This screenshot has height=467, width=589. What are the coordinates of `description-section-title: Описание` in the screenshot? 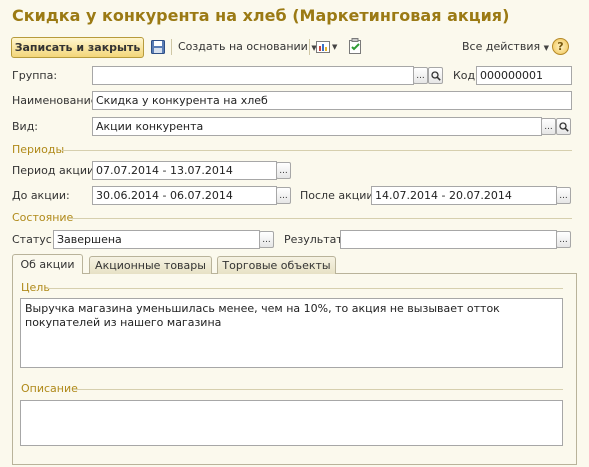 It's located at (49, 388).